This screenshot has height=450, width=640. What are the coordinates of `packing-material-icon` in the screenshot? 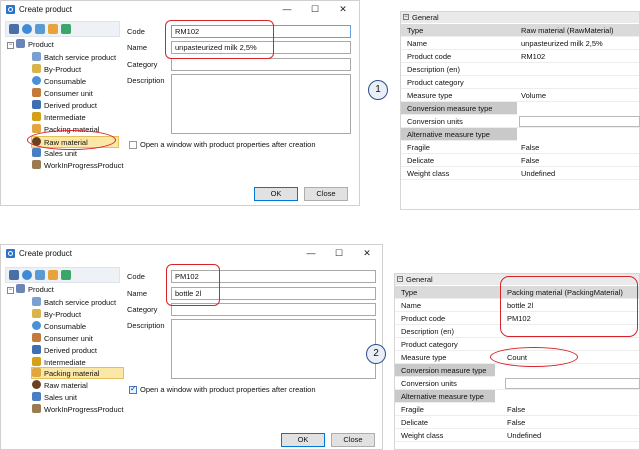 It's located at (36, 128).